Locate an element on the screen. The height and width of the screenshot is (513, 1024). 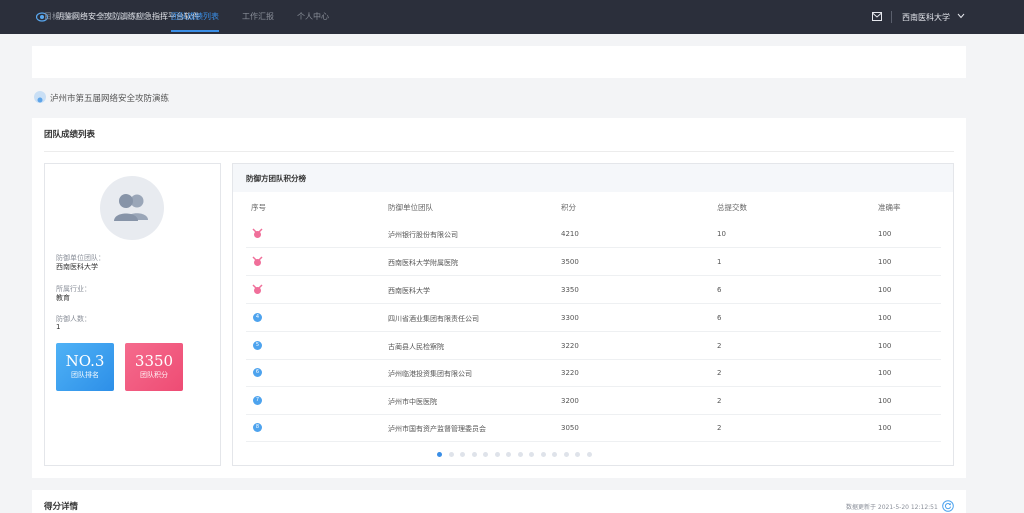
score-cell: 3200 is located at coordinates (570, 401).